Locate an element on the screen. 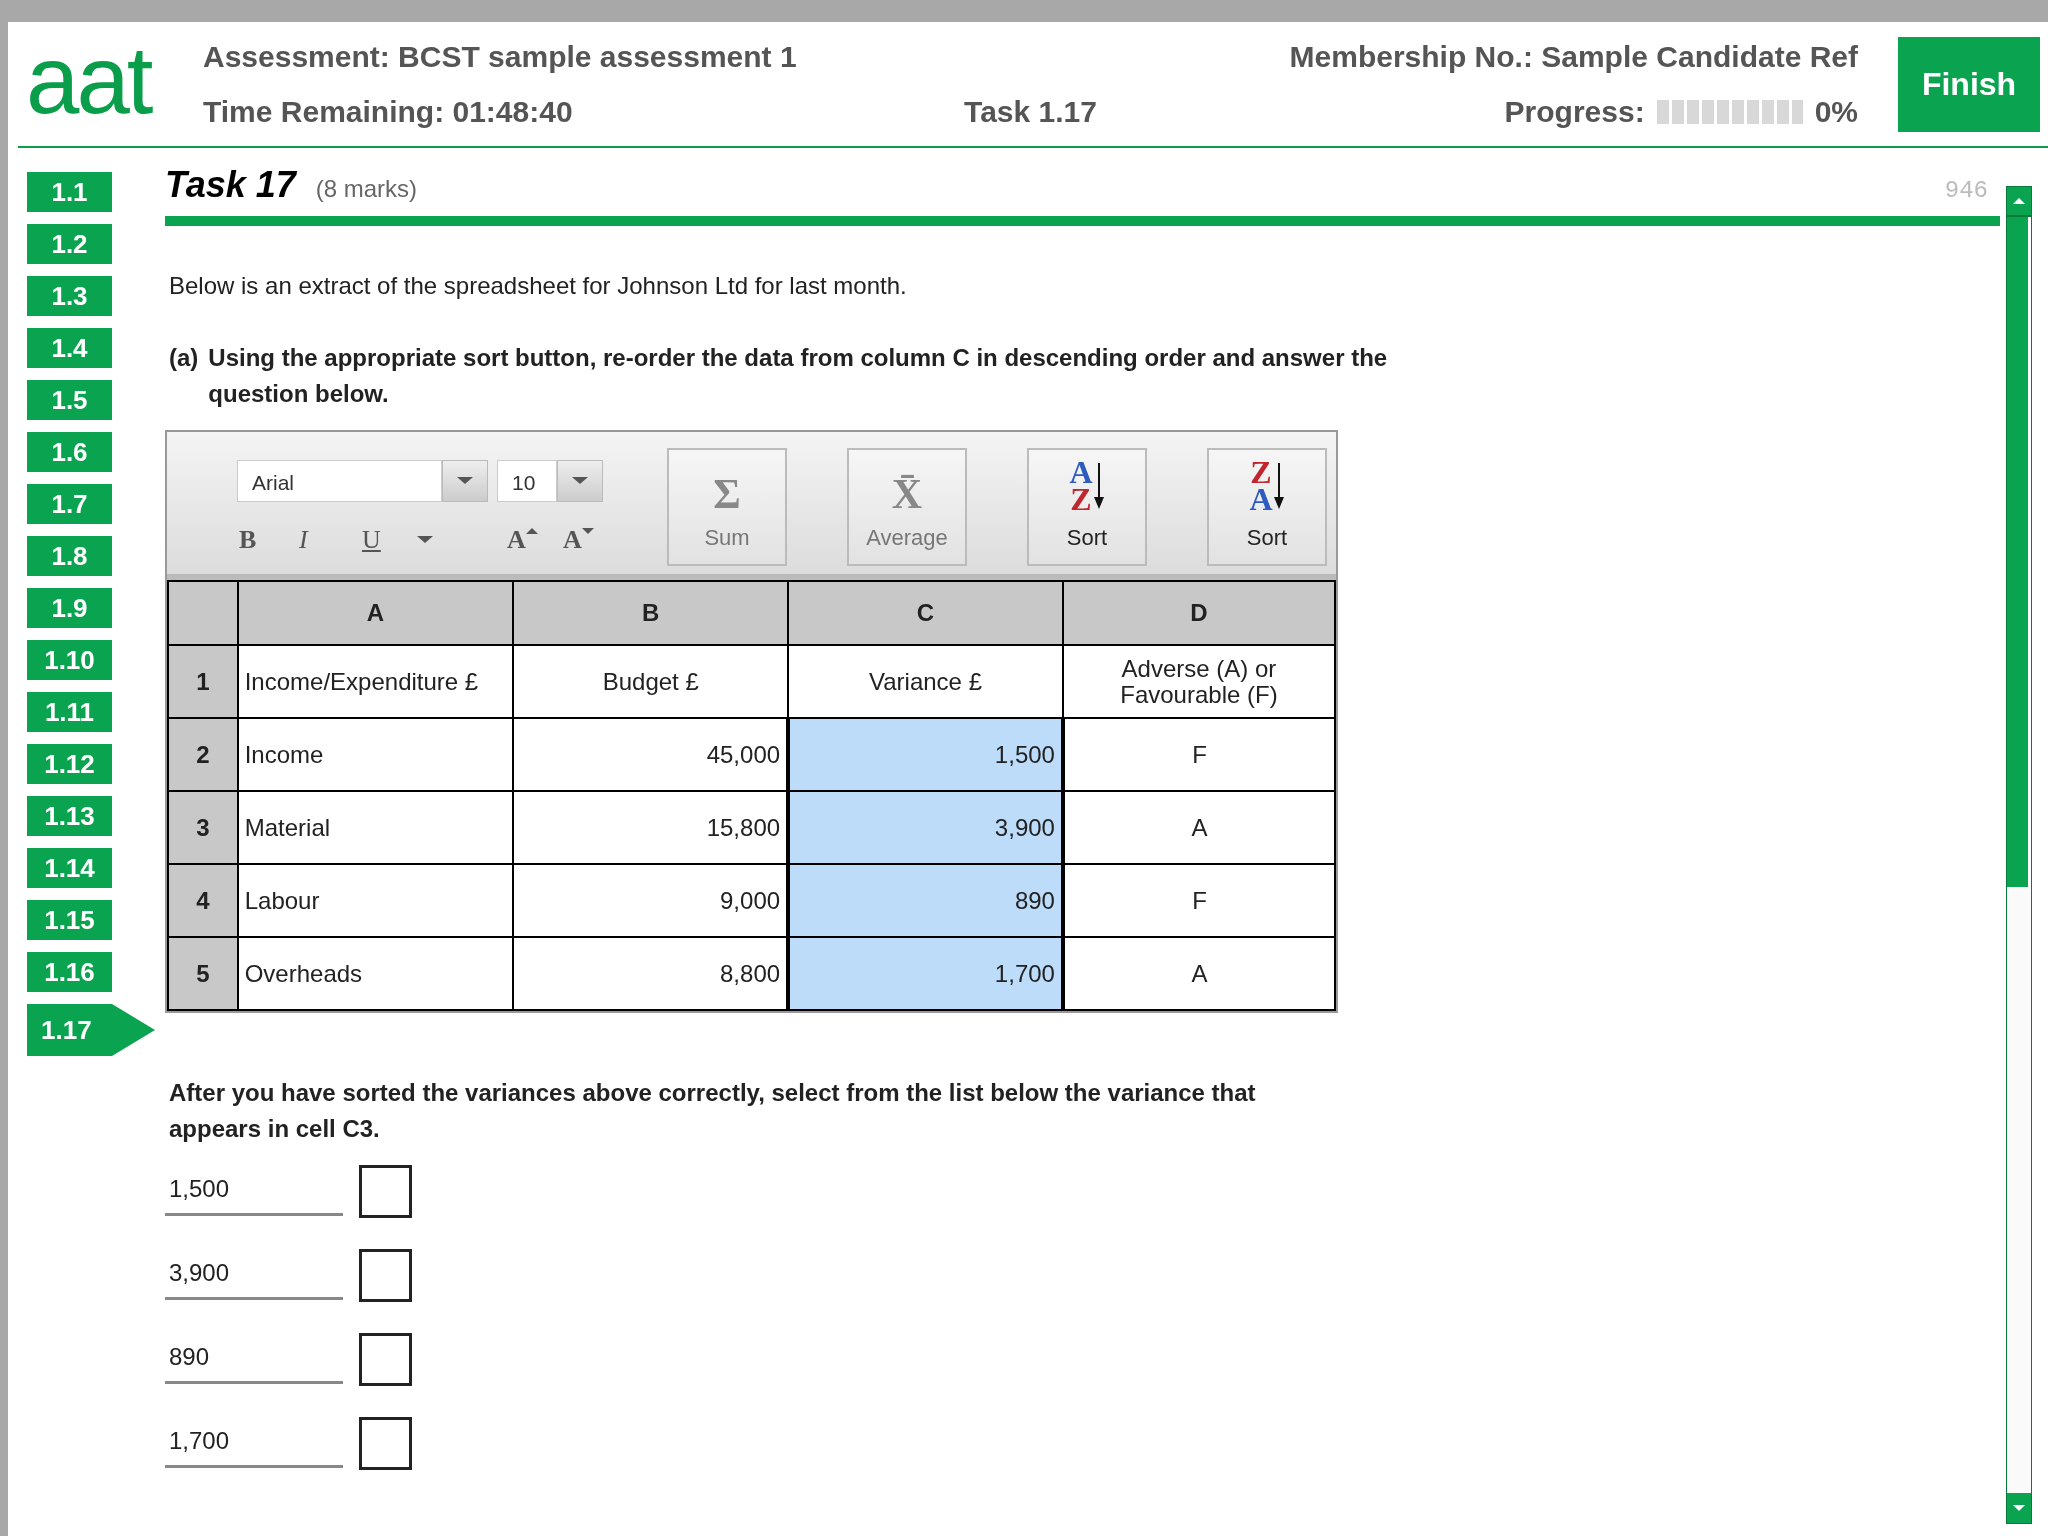 This screenshot has width=2048, height=1536. shrink-font-button: A is located at coordinates (578, 539).